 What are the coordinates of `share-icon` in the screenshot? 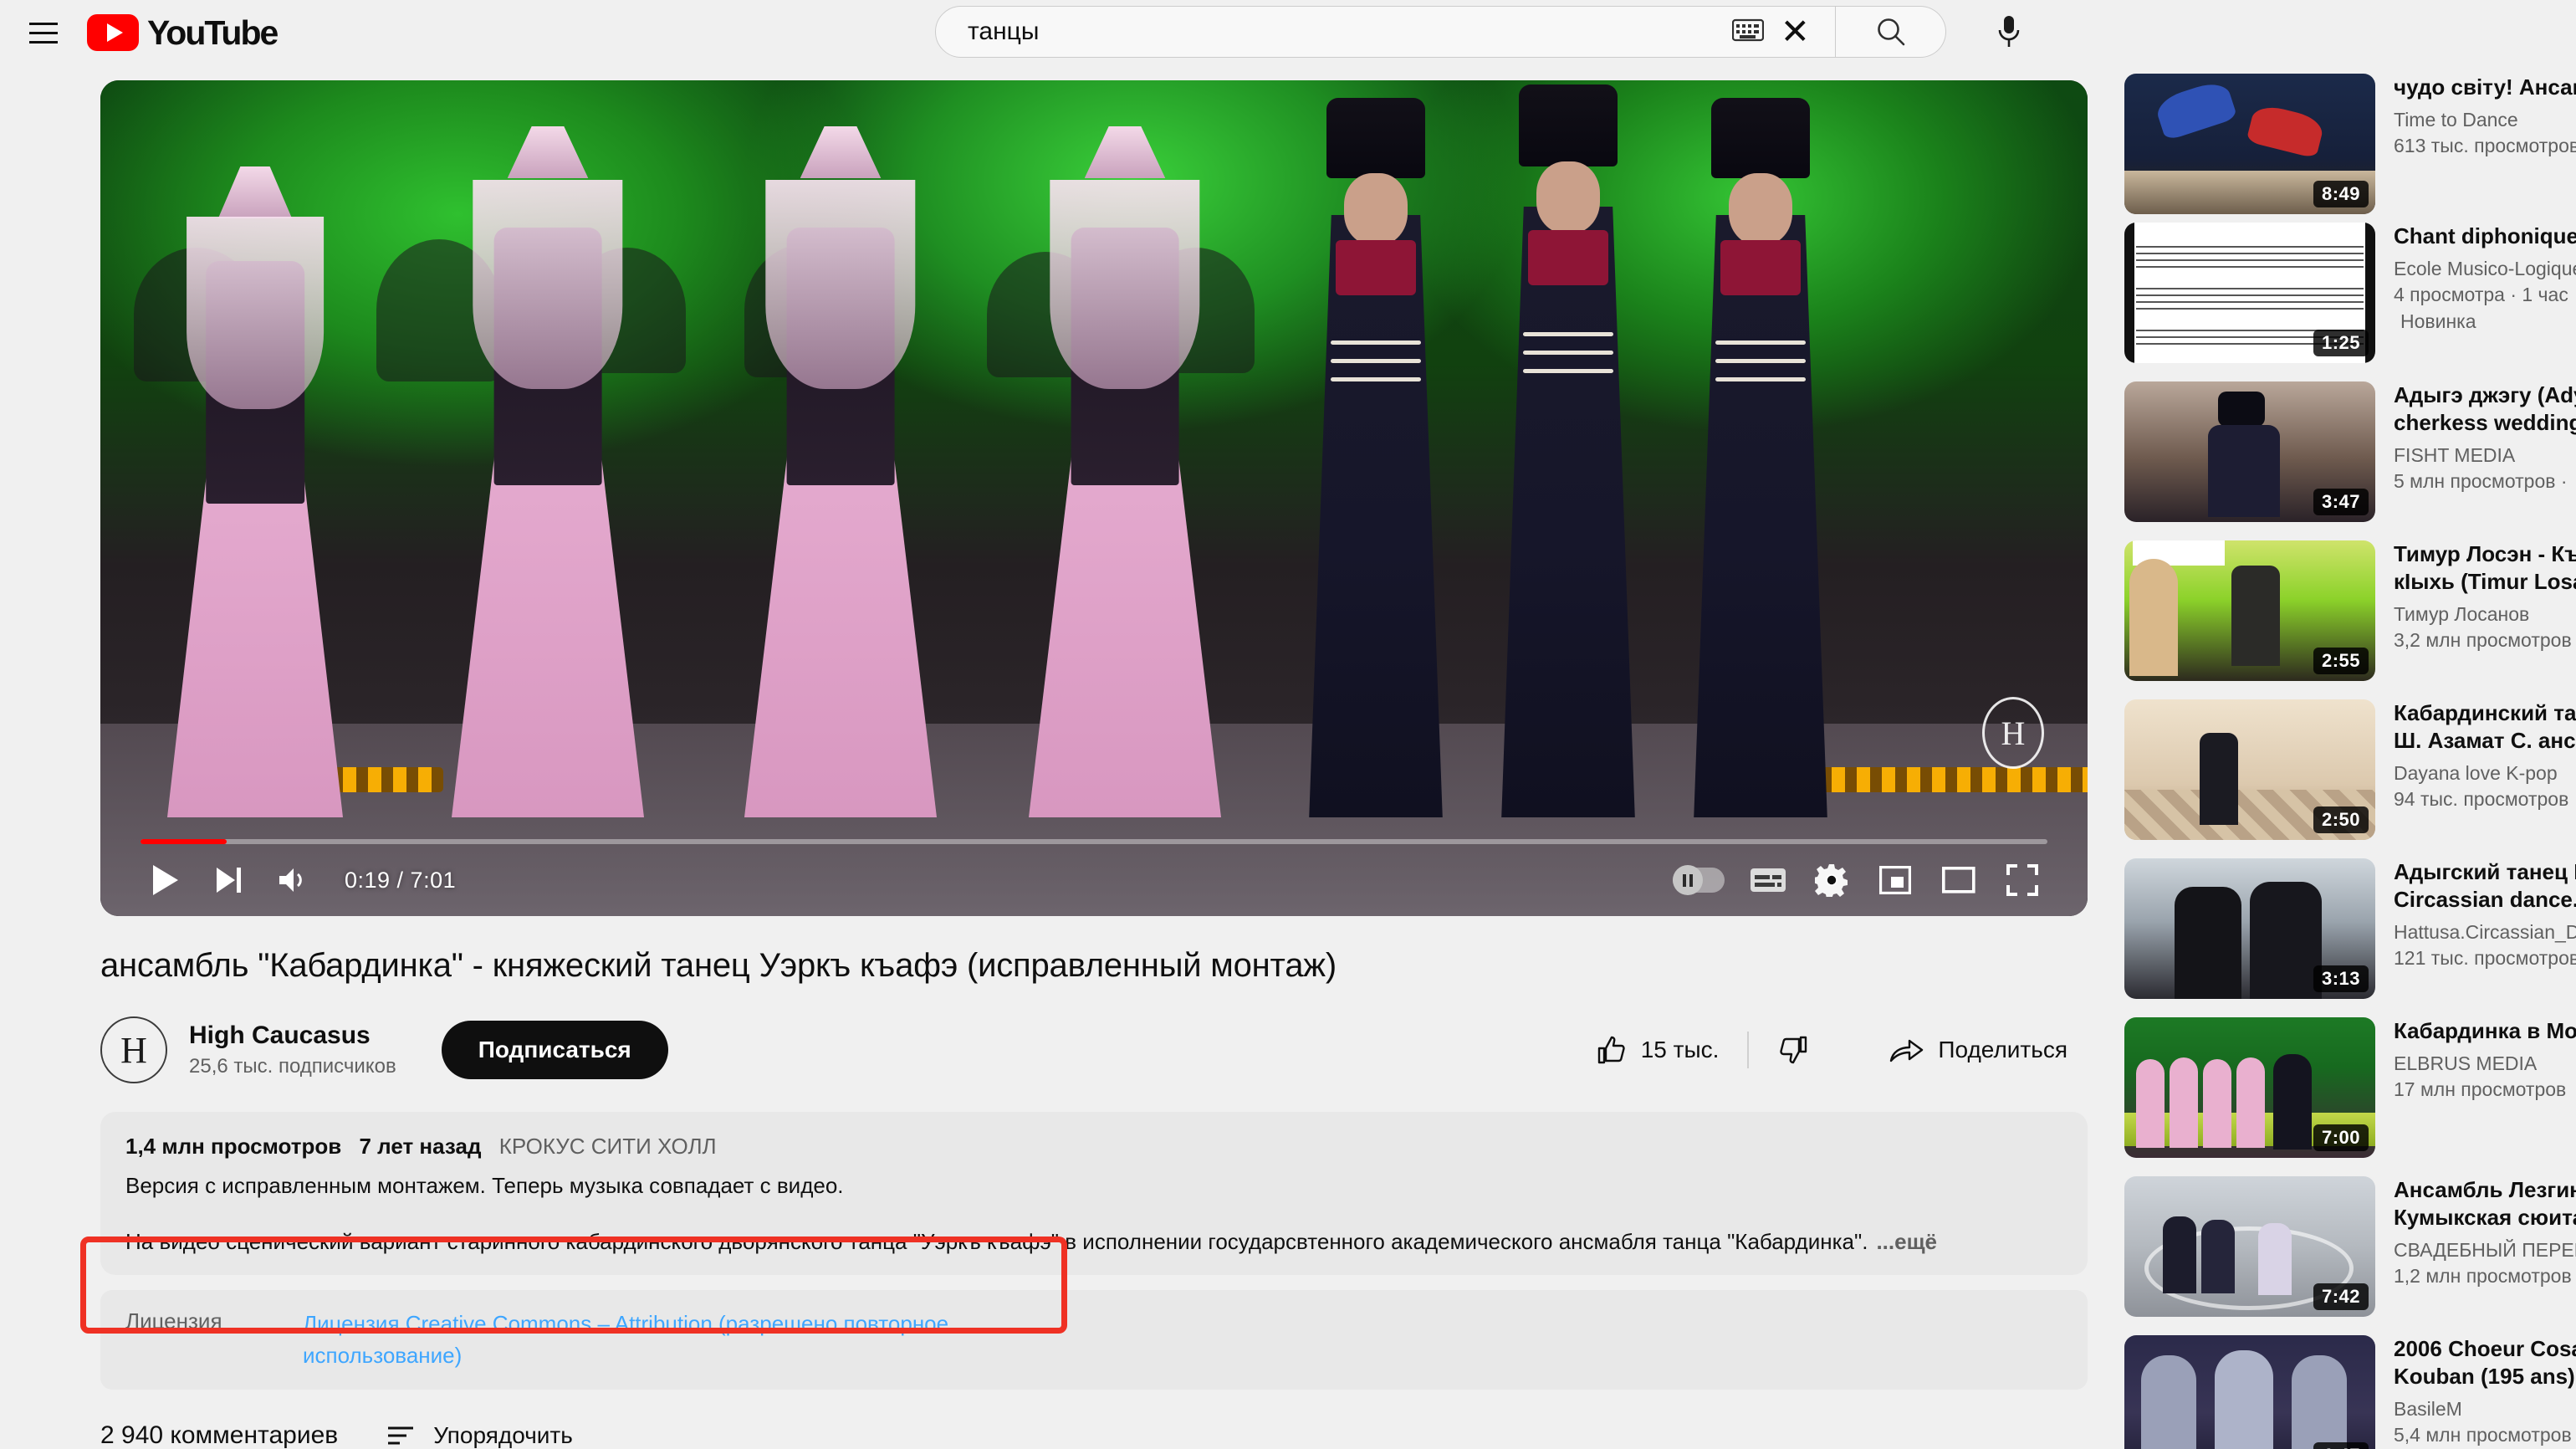 It's located at (1907, 1050).